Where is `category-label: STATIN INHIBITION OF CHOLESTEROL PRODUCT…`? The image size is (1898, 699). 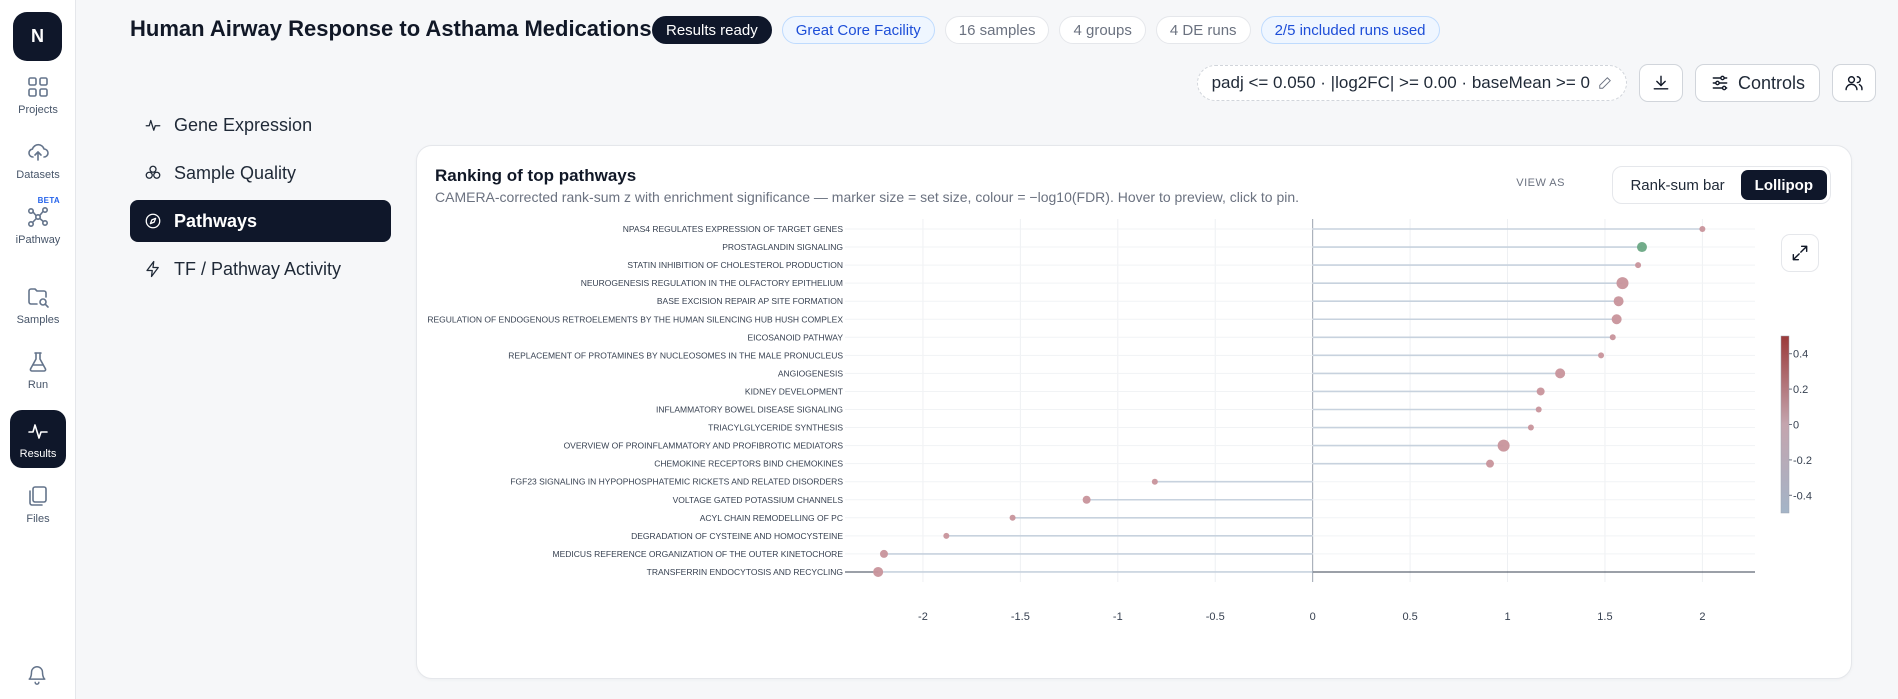
category-label: STATIN INHIBITION OF CHOLESTEROL PRODUCT… is located at coordinates (735, 265).